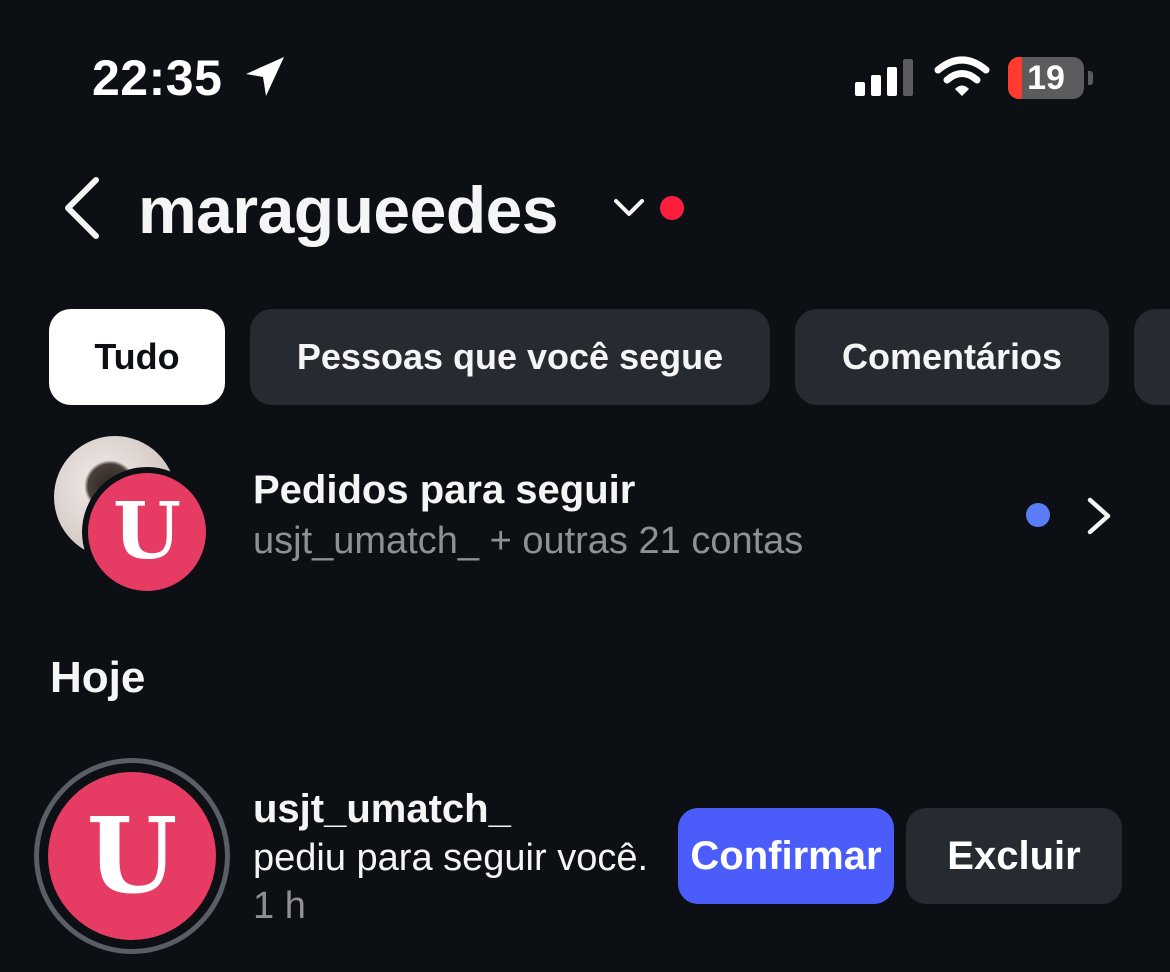 Image resolution: width=1170 pixels, height=972 pixels. I want to click on section-header-today: Hoje, so click(98, 677).